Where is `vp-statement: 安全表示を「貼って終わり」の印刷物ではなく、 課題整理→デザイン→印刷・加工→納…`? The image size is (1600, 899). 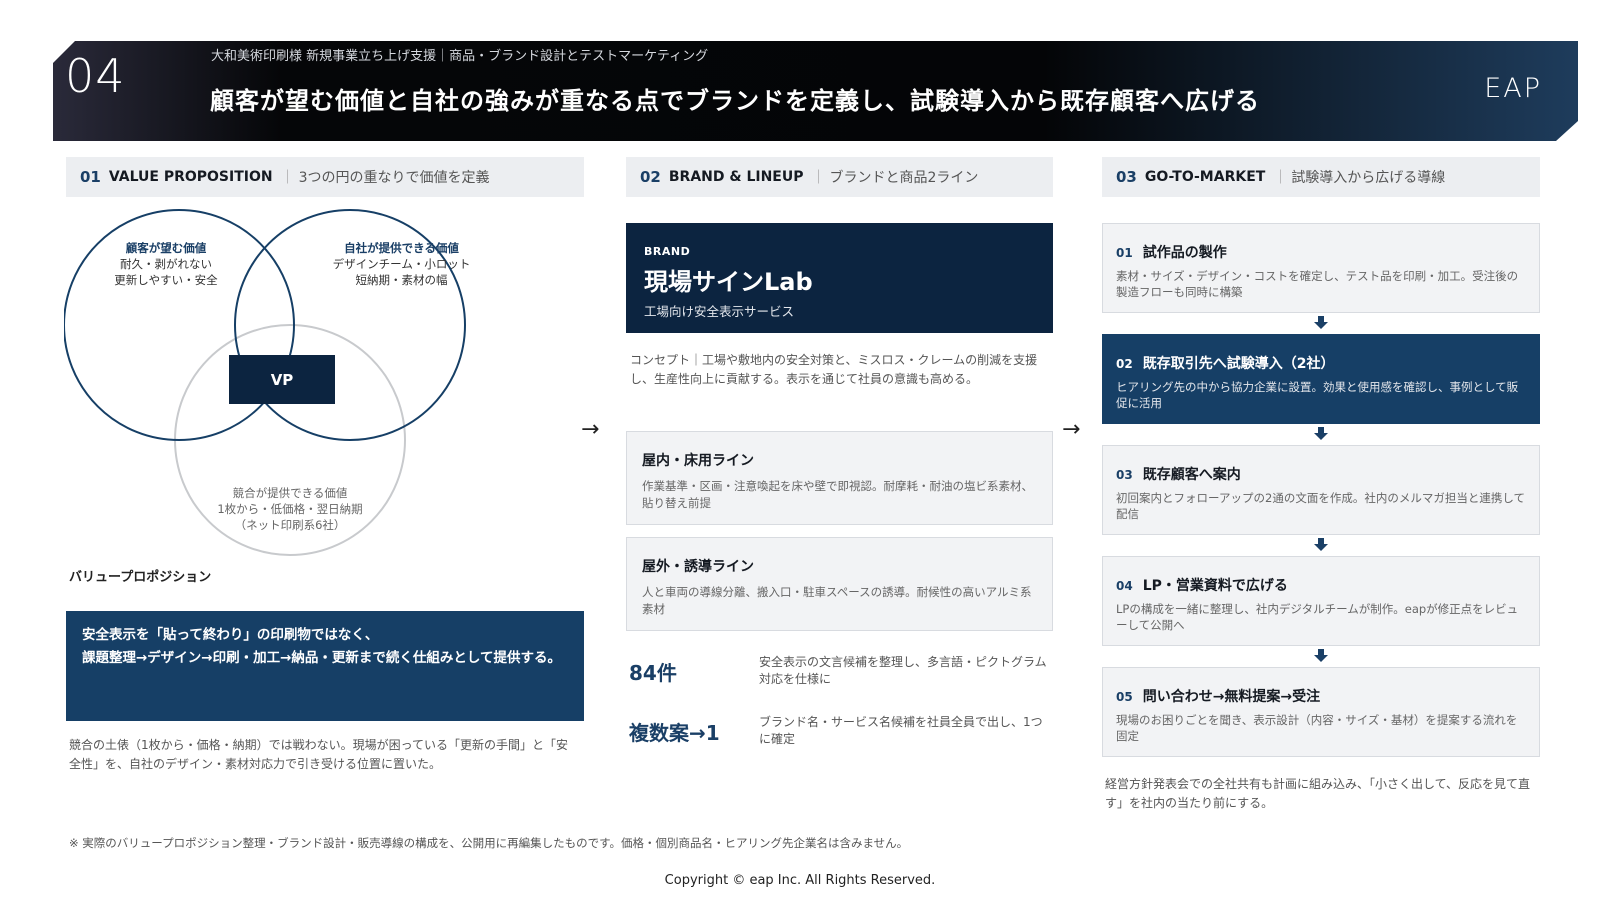 vp-statement: 安全表示を「貼って終わり」の印刷物ではなく、 課題整理→デザイン→印刷・加工→納… is located at coordinates (325, 666).